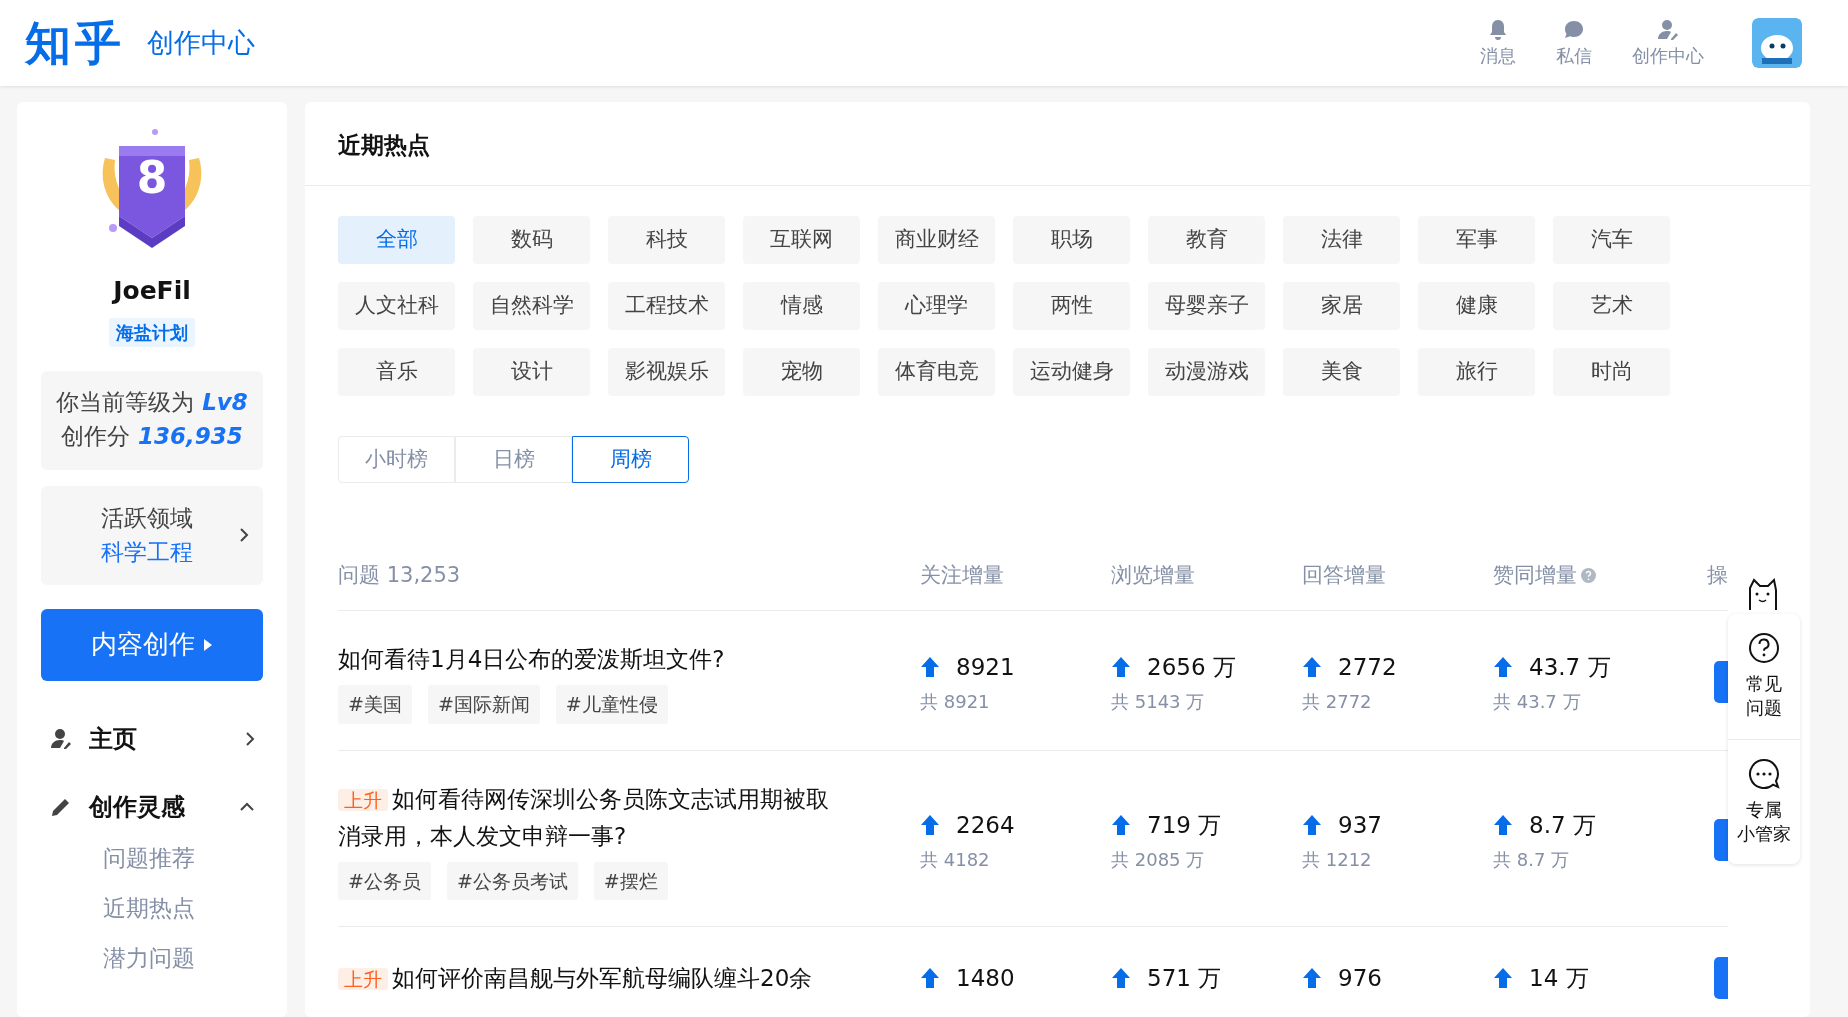 The image size is (1848, 1017). What do you see at coordinates (1367, 667) in the screenshot?
I see `stat-value: 2772` at bounding box center [1367, 667].